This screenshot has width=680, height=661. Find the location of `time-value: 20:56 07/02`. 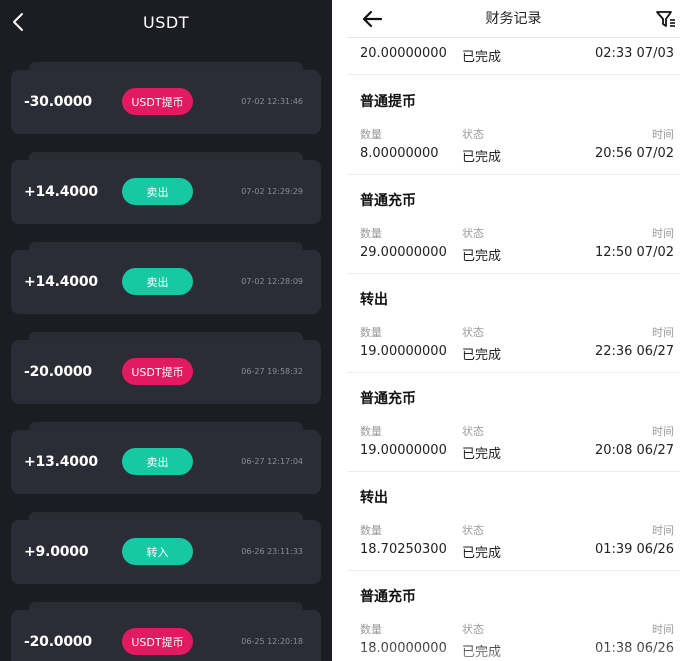

time-value: 20:56 07/02 is located at coordinates (634, 153).